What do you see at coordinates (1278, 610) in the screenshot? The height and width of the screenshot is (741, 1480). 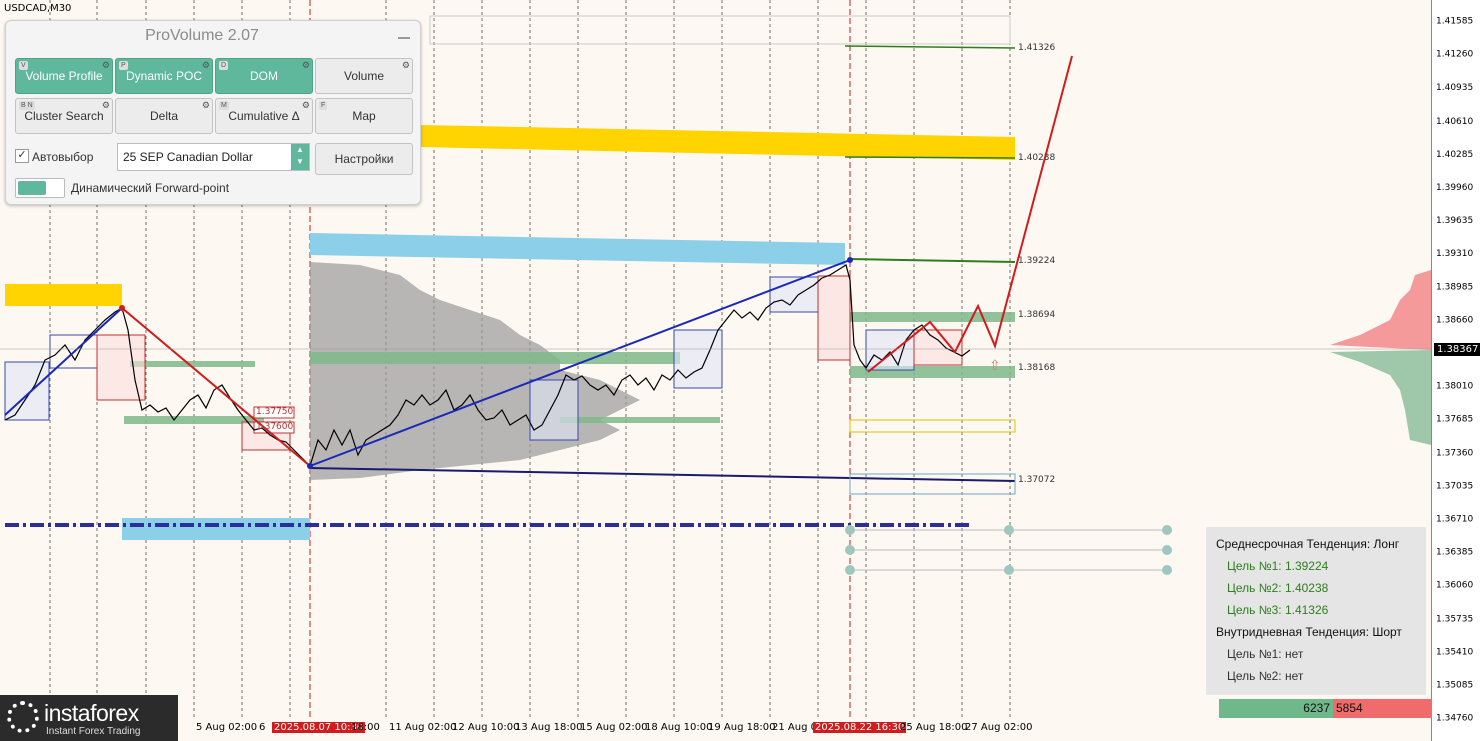 I see `mid-target-3: Цель №3: 1.41326` at bounding box center [1278, 610].